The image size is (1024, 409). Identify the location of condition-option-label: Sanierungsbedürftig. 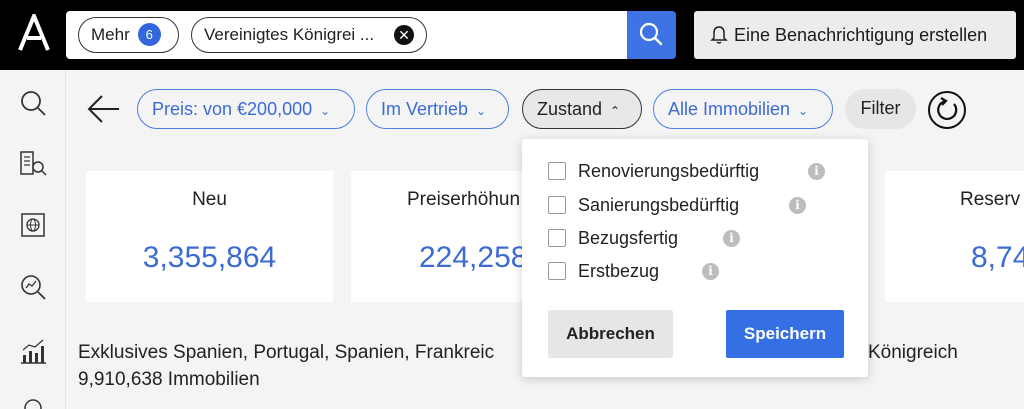
(659, 205).